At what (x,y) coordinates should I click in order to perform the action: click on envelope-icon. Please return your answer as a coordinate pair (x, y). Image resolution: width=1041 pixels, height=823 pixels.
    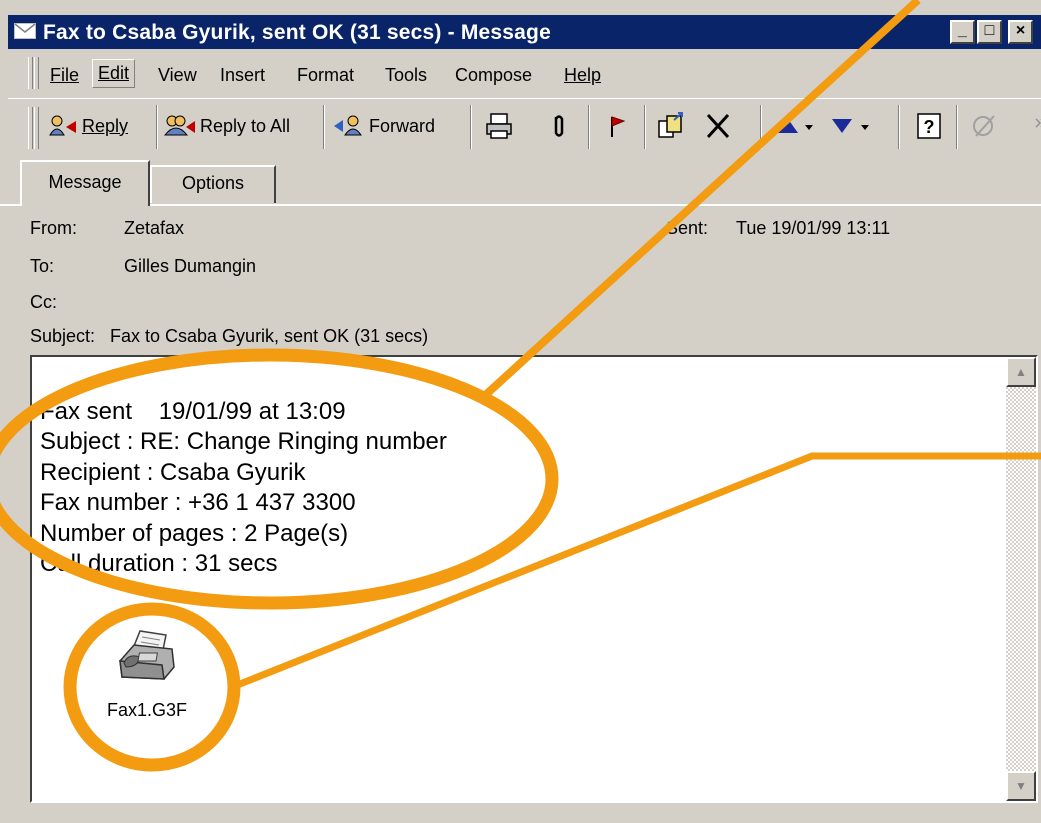
    Looking at the image, I should click on (25, 31).